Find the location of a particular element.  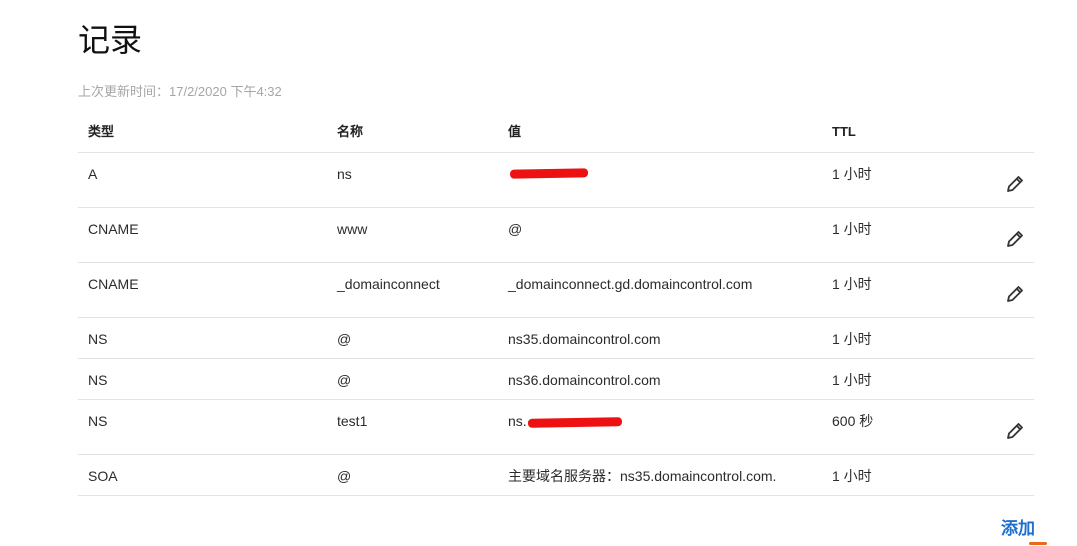

page-title: 记录 is located at coordinates (110, 40).